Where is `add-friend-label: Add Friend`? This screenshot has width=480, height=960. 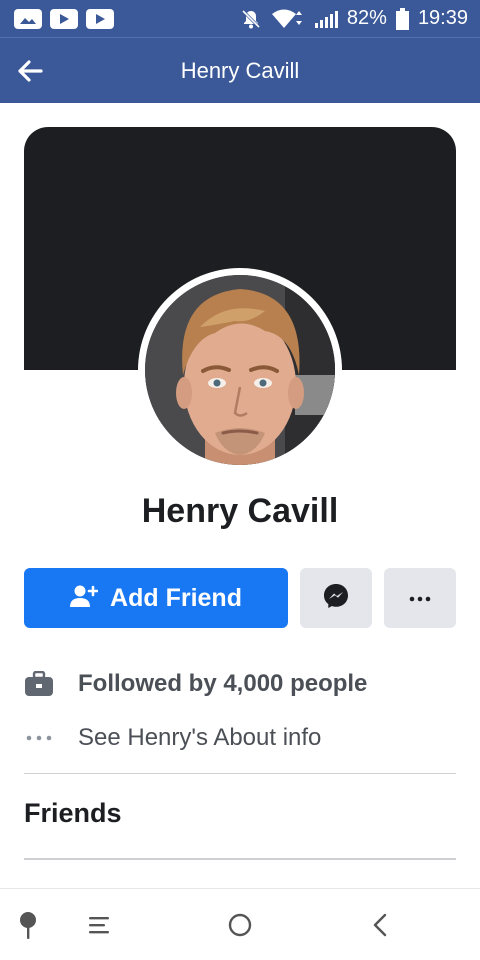 add-friend-label: Add Friend is located at coordinates (176, 597).